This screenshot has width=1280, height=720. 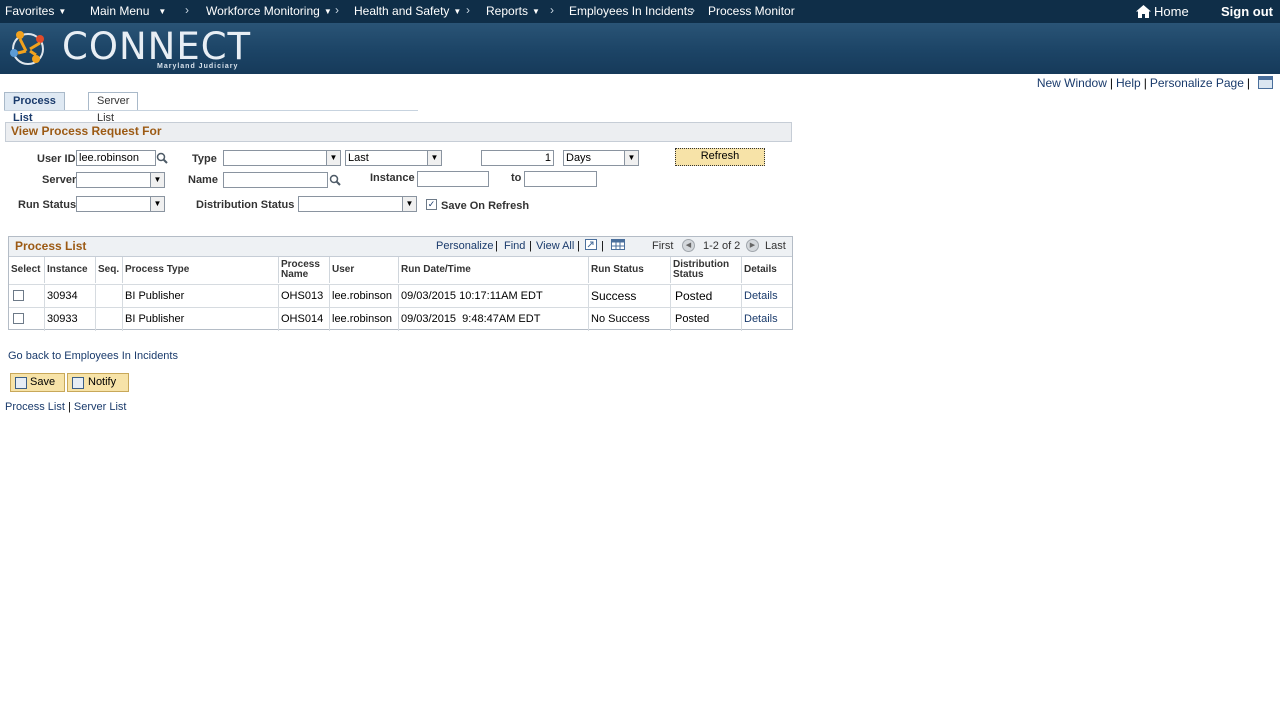 What do you see at coordinates (198, 66) in the screenshot?
I see `brand-subtitle: Maryland Judiciary` at bounding box center [198, 66].